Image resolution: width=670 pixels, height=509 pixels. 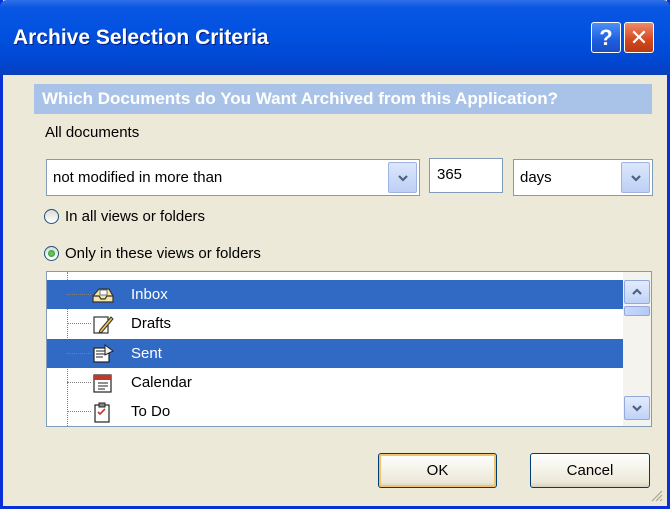 I want to click on chevron-up-icon, so click(x=637, y=291).